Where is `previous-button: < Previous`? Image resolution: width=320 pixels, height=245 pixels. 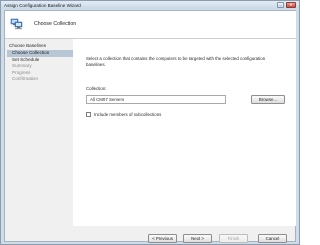 previous-button: < Previous is located at coordinates (162, 238).